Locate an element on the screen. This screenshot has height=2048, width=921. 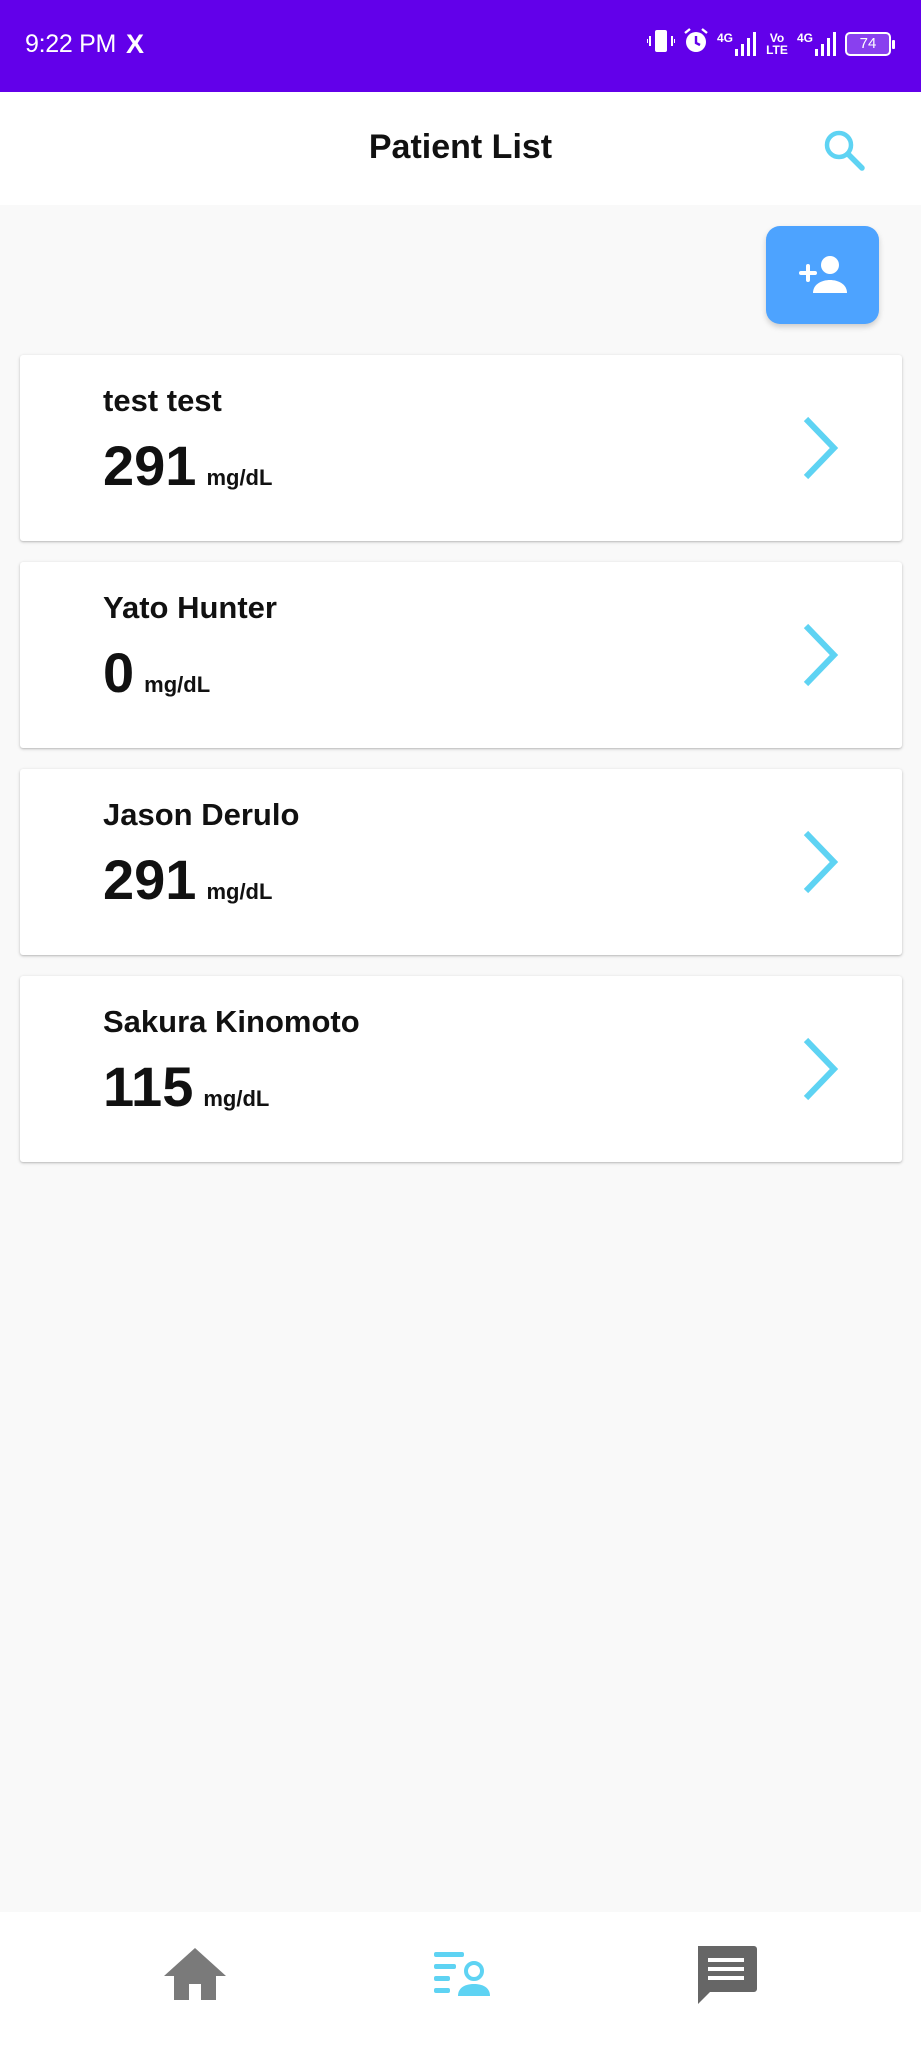
battery-indicator: 74 is located at coordinates (870, 43).